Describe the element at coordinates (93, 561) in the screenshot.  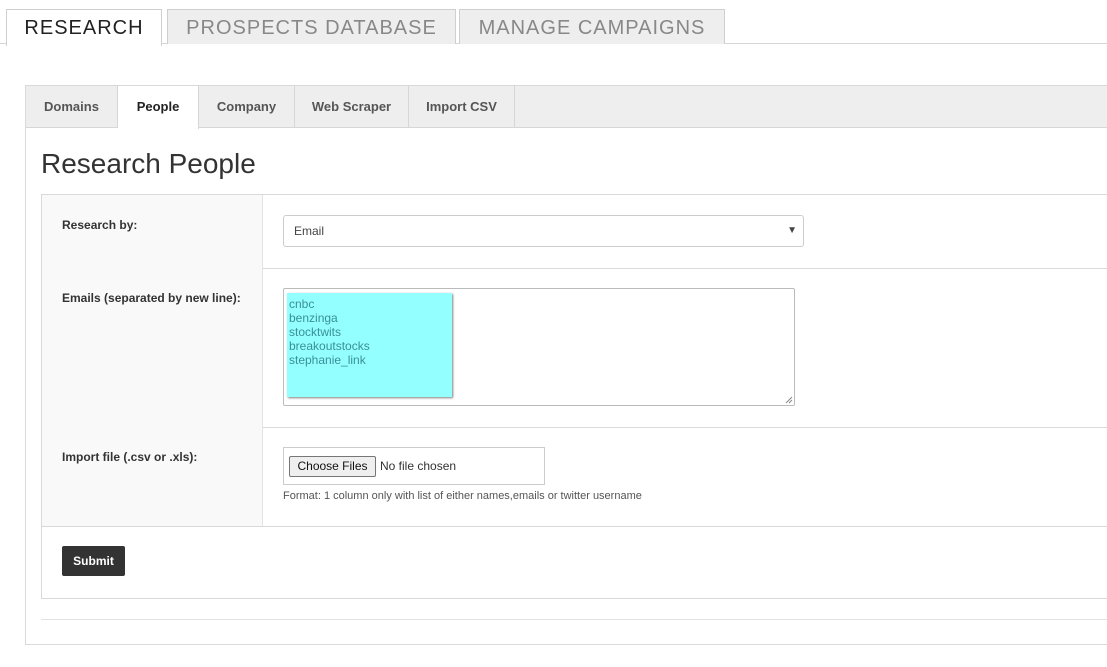
I see `submit-button: Submit` at that location.